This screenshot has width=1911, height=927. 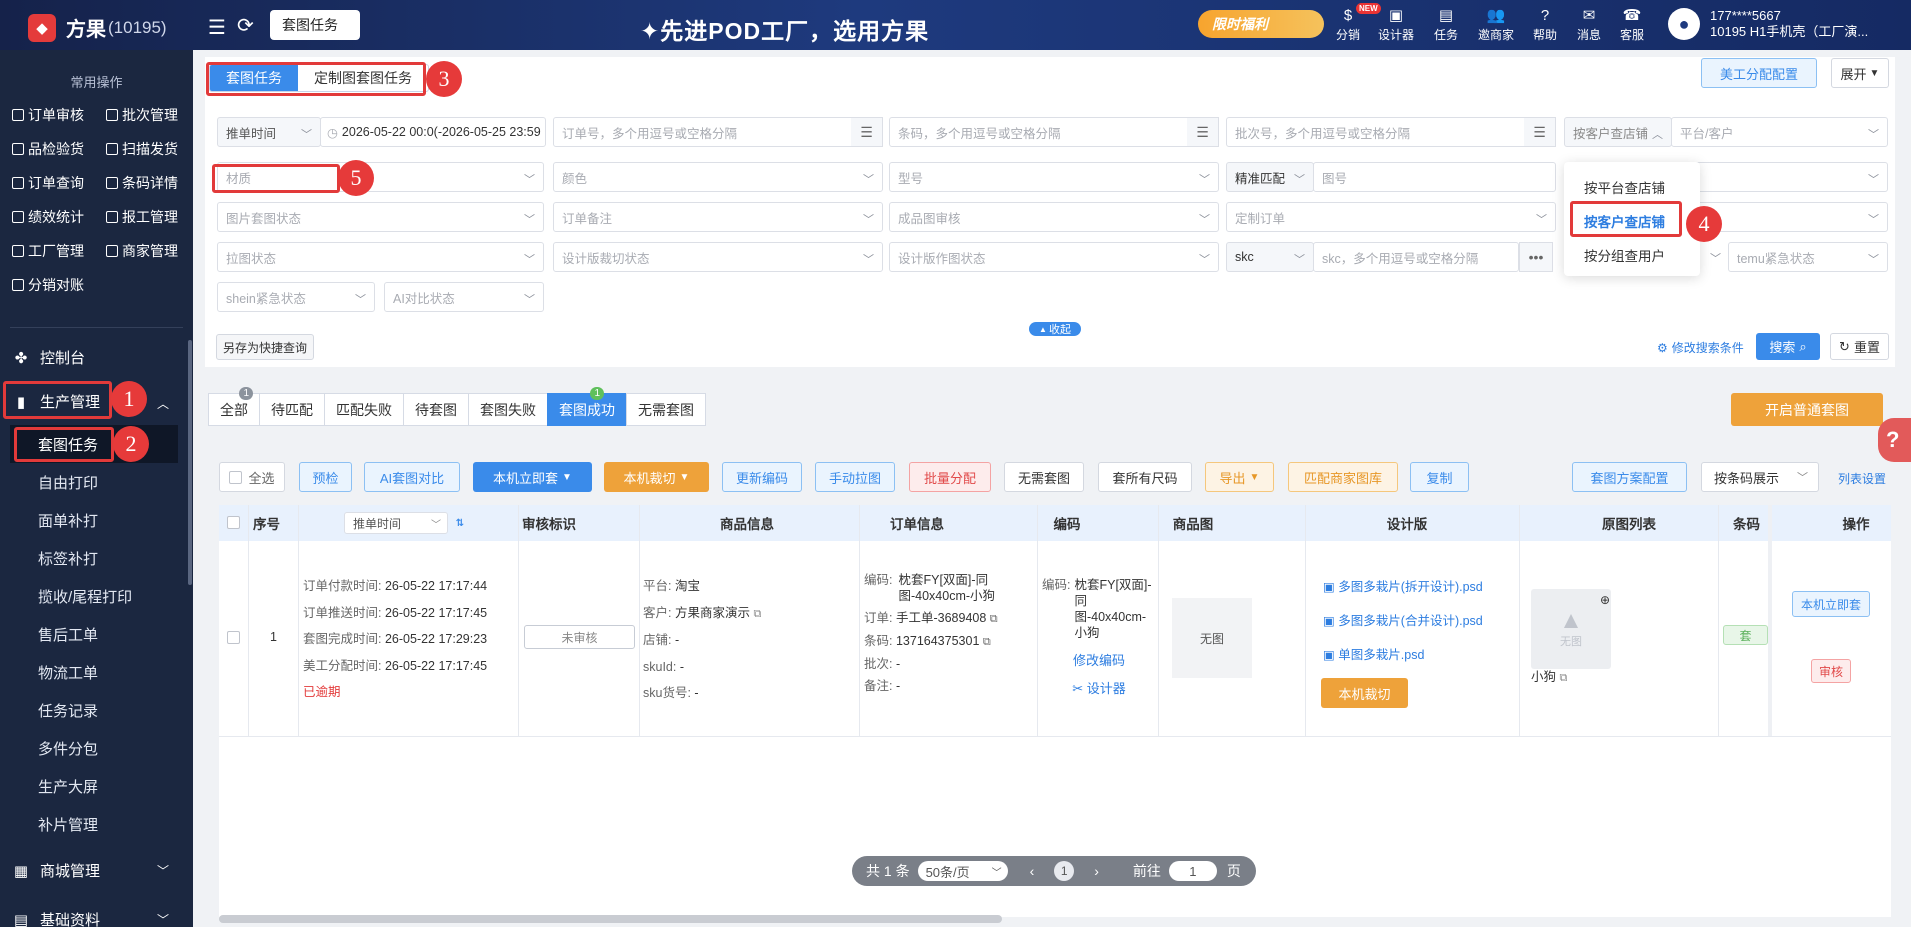 I want to click on tab-image-success: 套图成功 1, so click(x=587, y=406).